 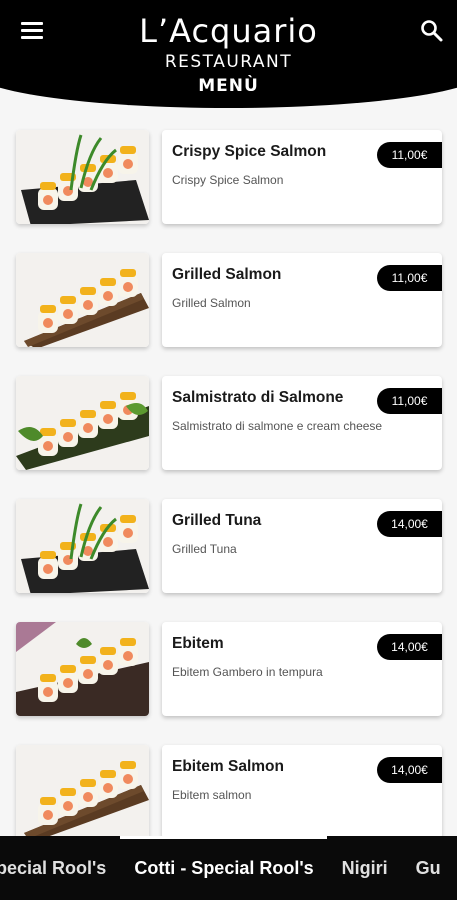 What do you see at coordinates (228, 180) in the screenshot?
I see `menu-item-description: Crispy Spice Salmon` at bounding box center [228, 180].